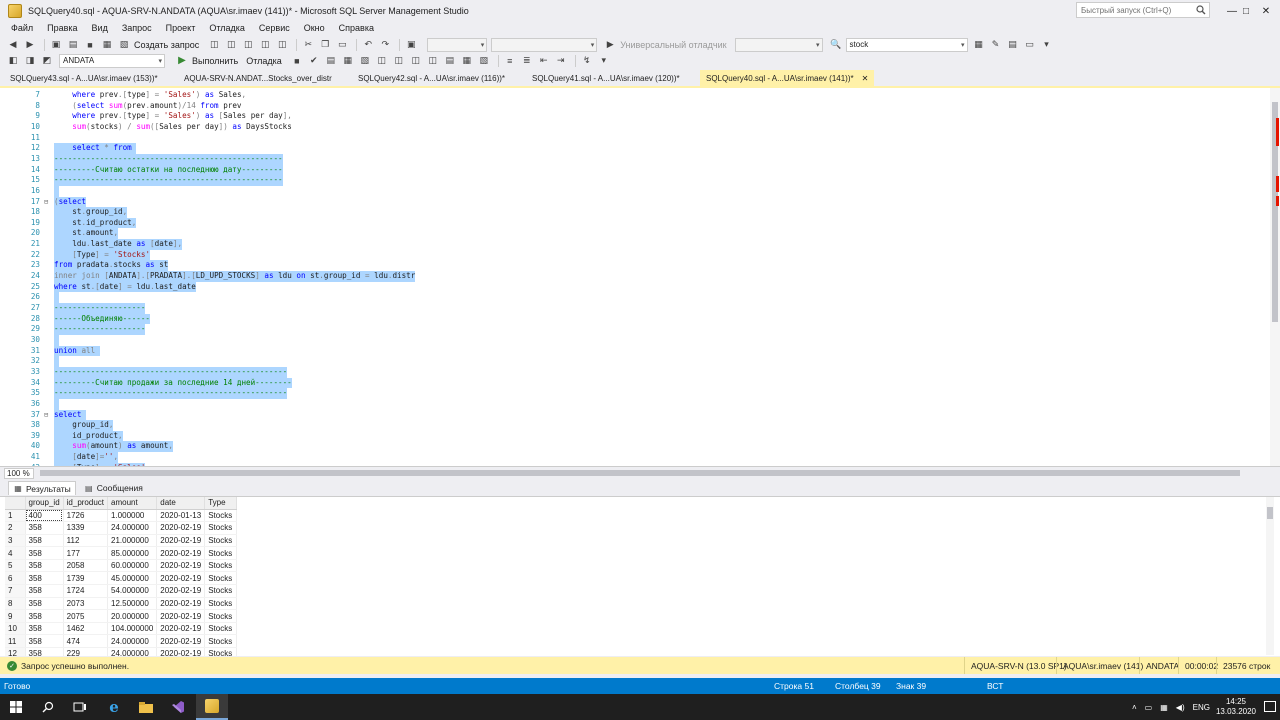  Describe the element at coordinates (80, 707) in the screenshot. I see `task-view-button` at that location.